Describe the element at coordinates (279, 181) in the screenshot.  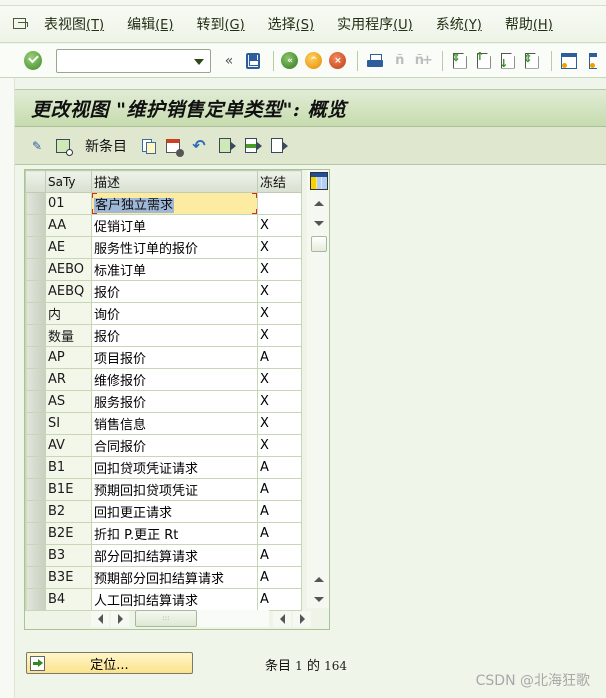
I see `column-header-frozen: 冻结` at that location.